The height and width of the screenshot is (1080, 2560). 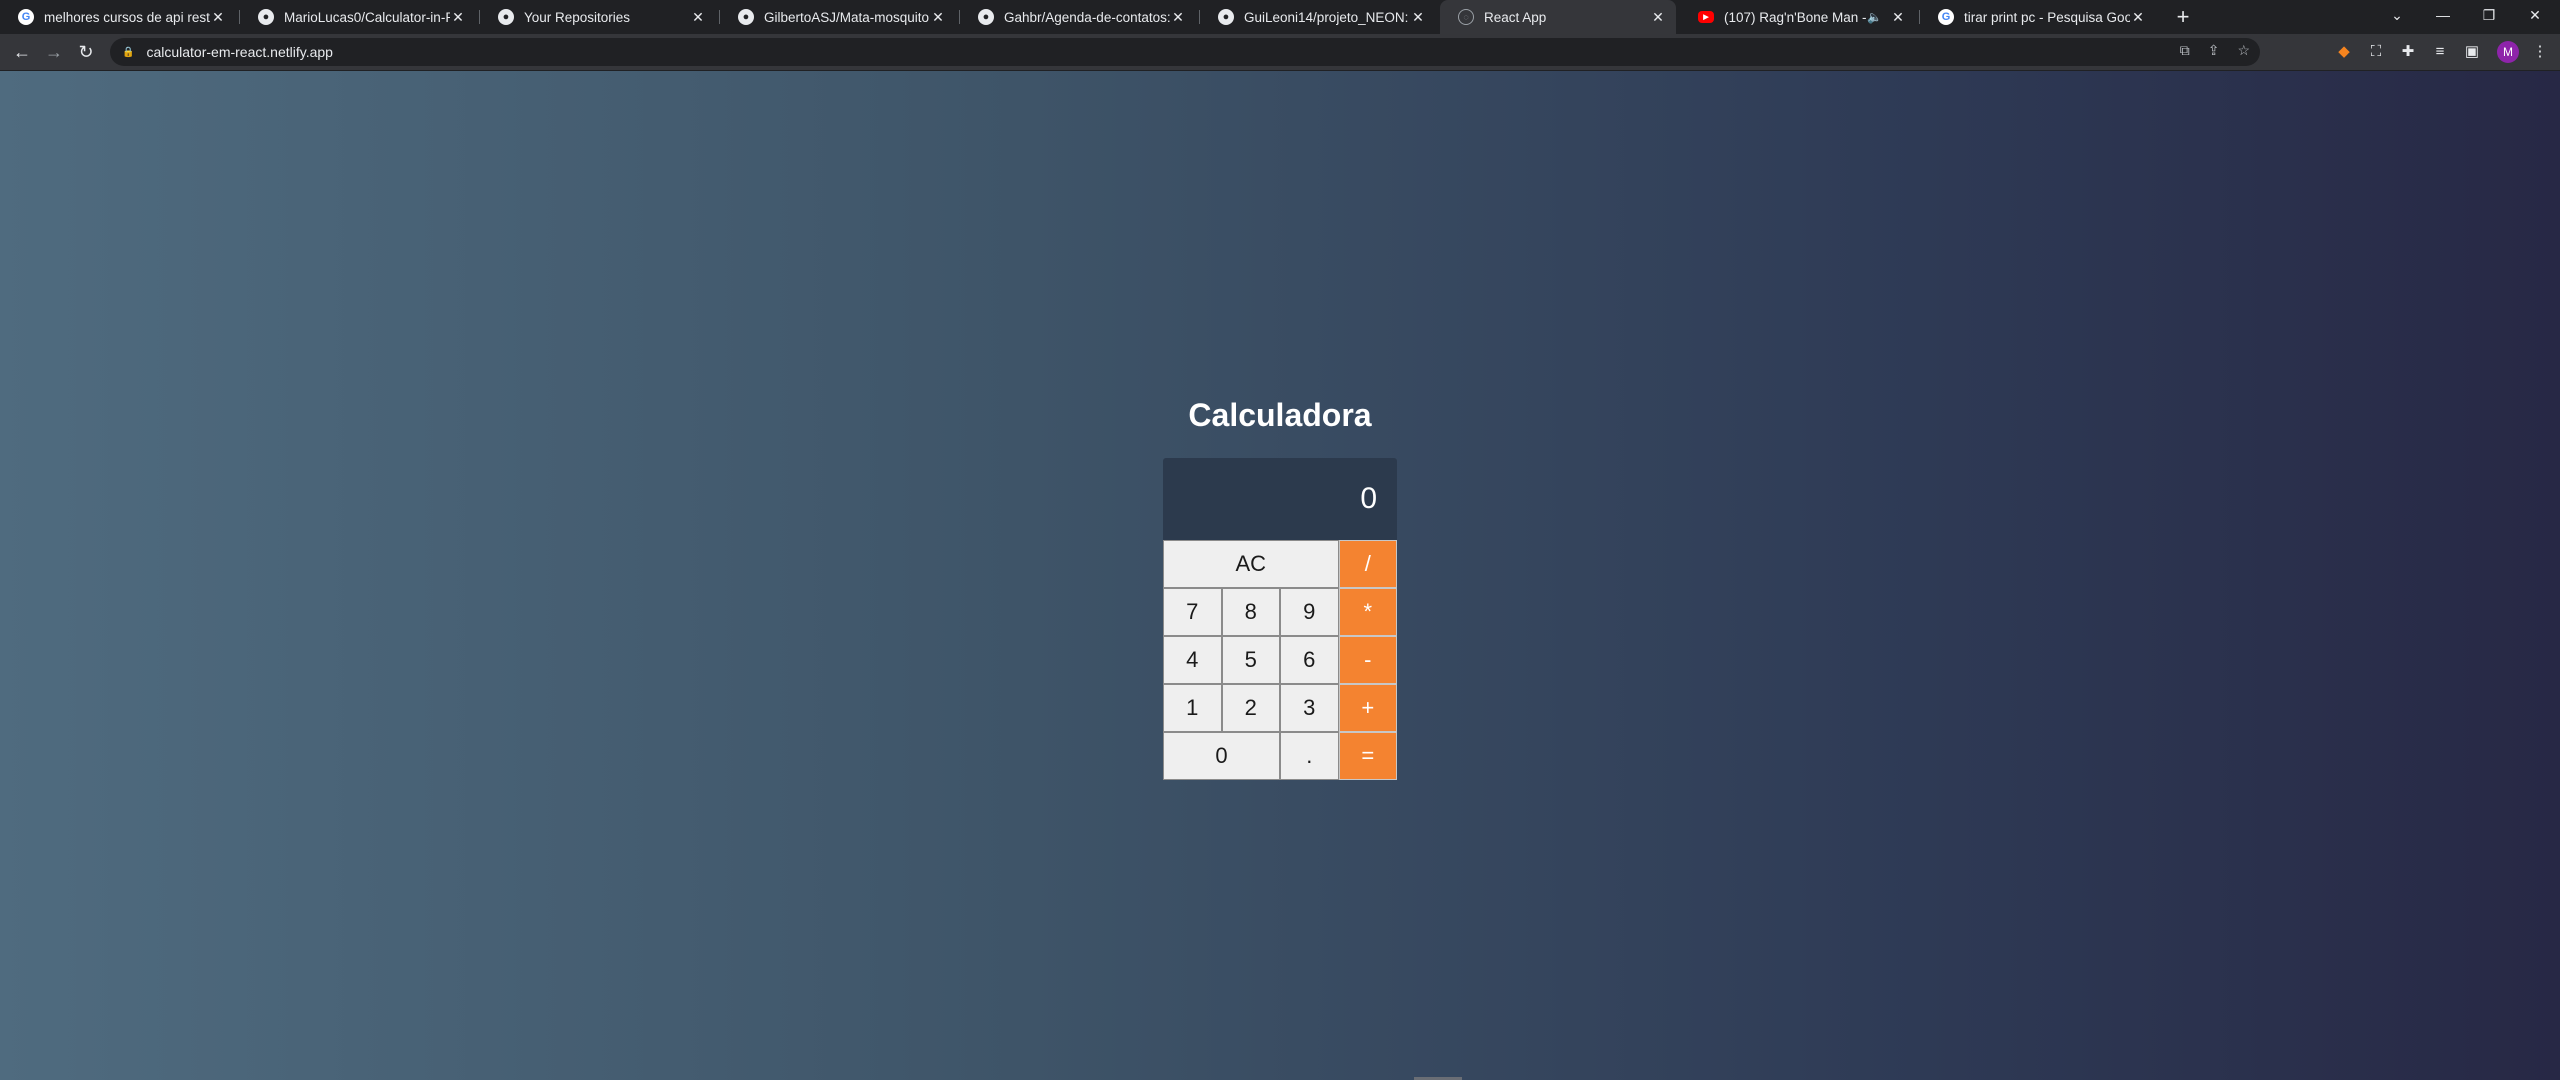 I want to click on keypad: AC / 7 8 9 * 4 5 6 - 1 2 3 + 0 . =, so click(x=1280, y=660).